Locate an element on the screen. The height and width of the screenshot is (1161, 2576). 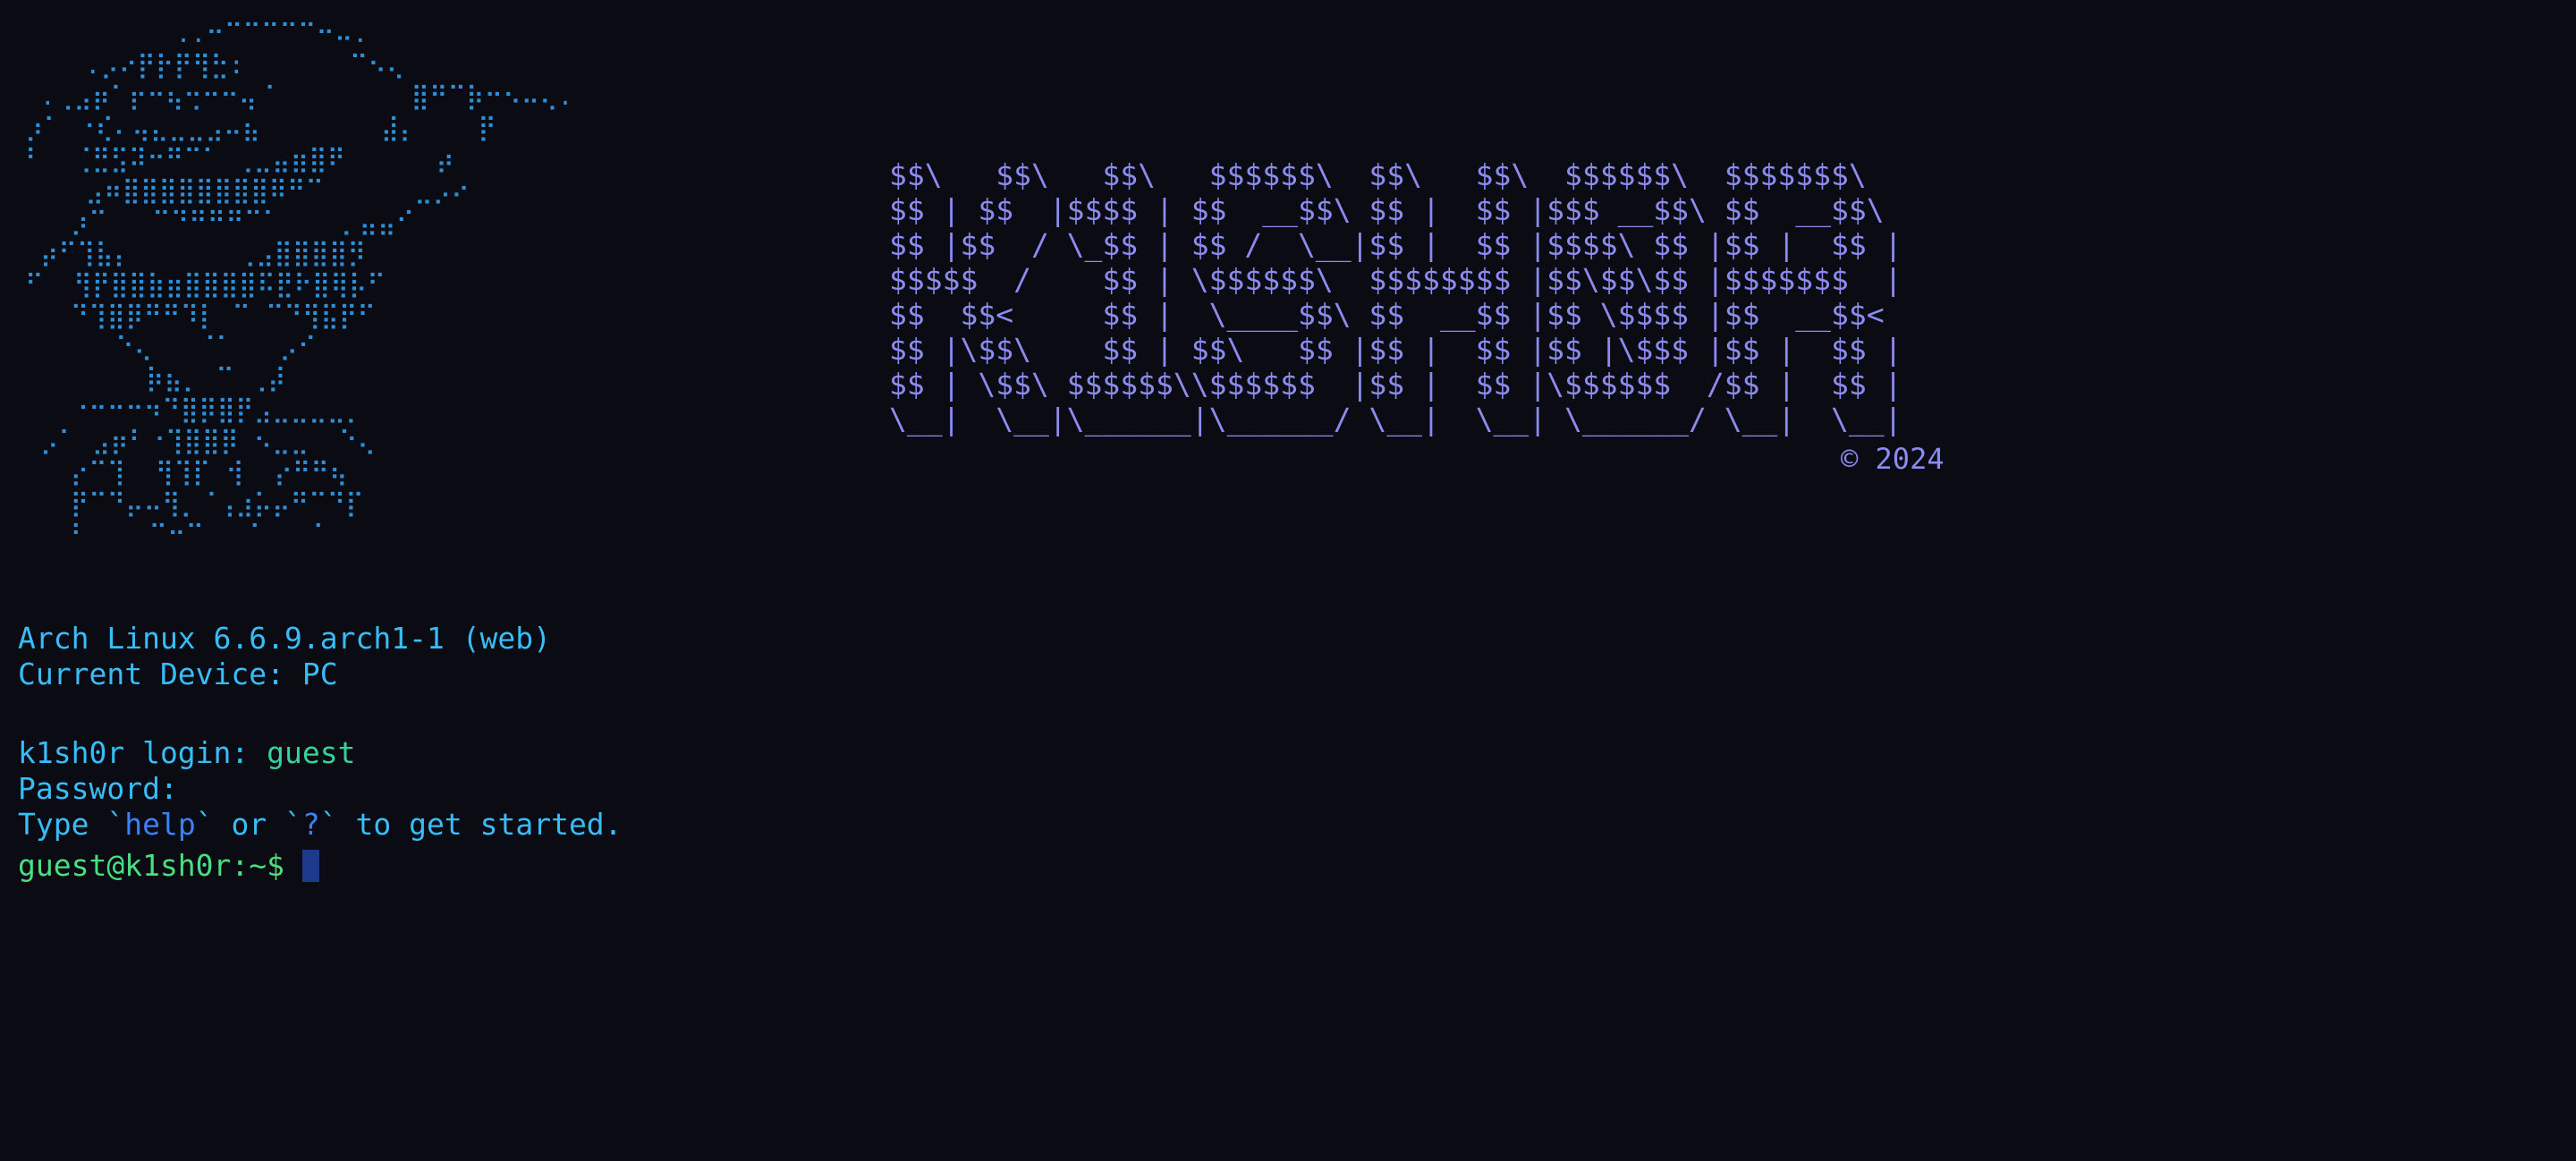
help-hint-line: Type `help` or `?` to get started. is located at coordinates (320, 825).